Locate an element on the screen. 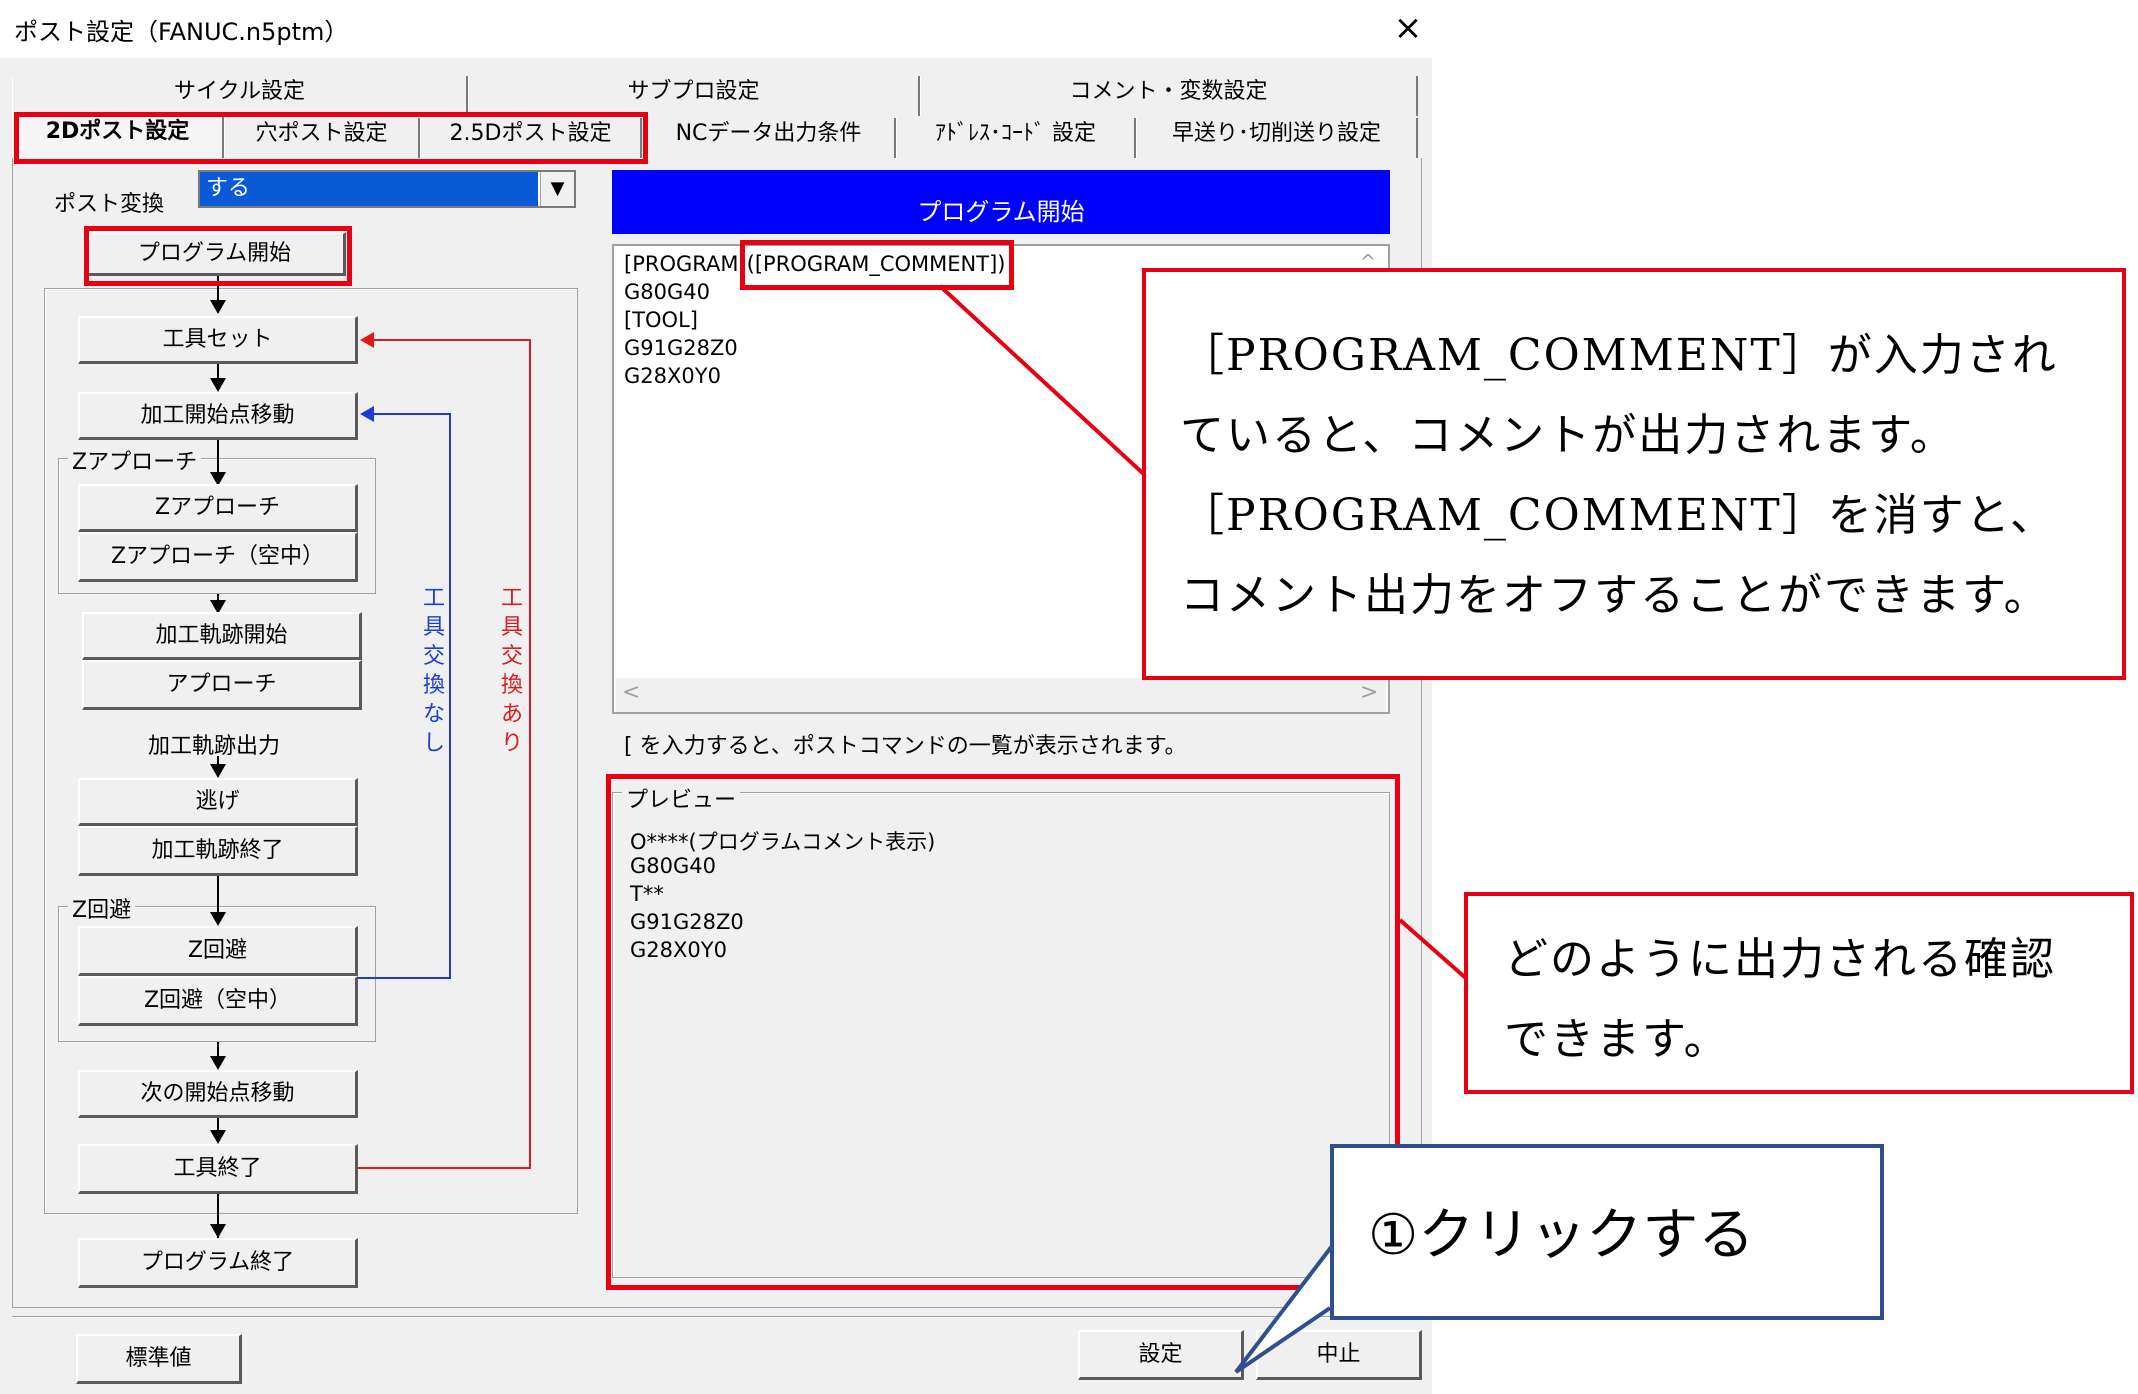 Image resolution: width=2138 pixels, height=1394 pixels. click-instruction-callout: ①クリックする is located at coordinates (1607, 1232).